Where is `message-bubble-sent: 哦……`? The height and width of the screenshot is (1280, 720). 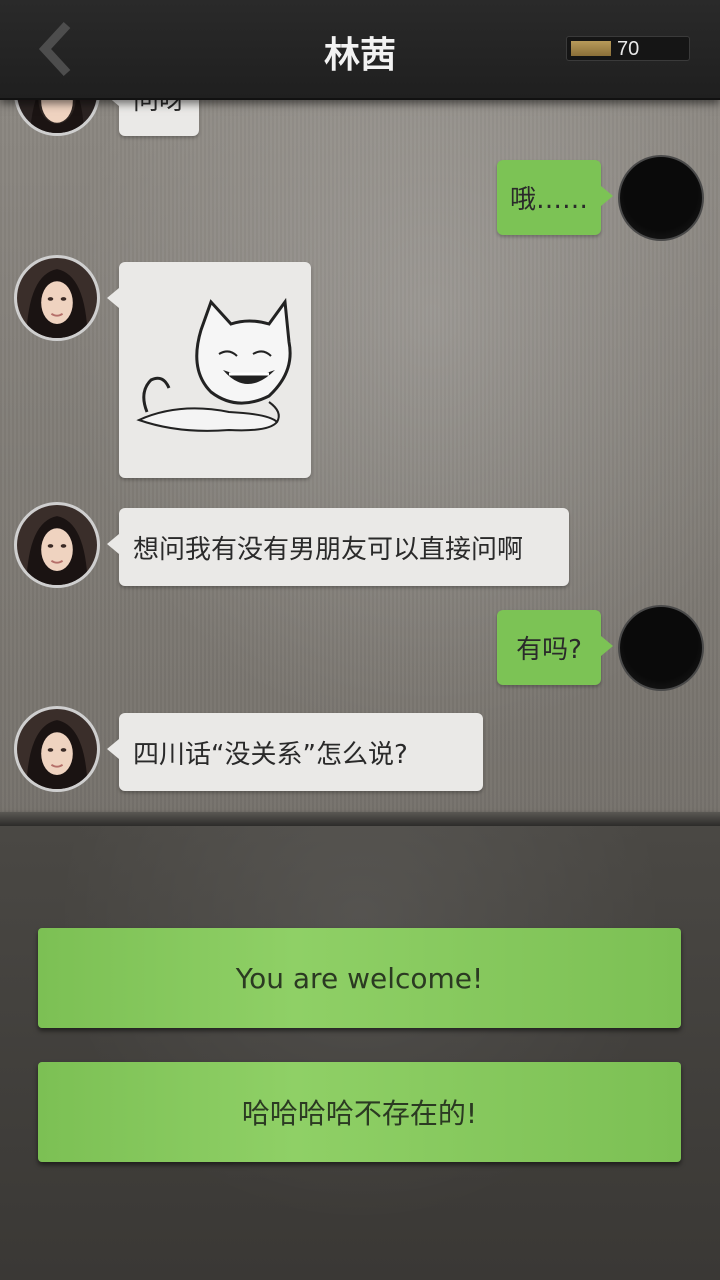 message-bubble-sent: 哦…… is located at coordinates (555, 197).